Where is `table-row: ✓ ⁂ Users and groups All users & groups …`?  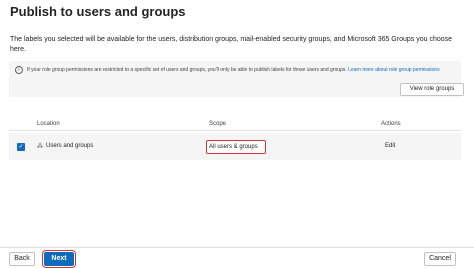
table-row: ✓ ⁂ Users and groups All users & groups … is located at coordinates (235, 146).